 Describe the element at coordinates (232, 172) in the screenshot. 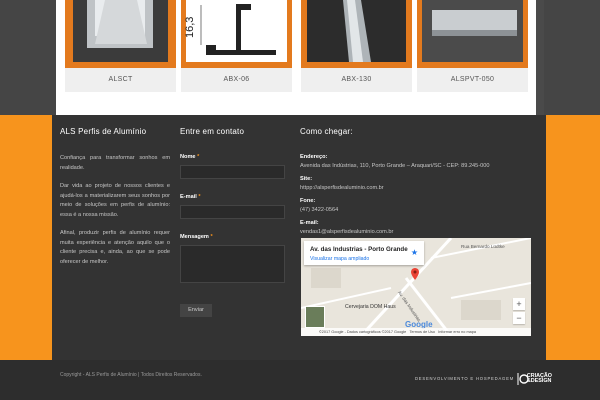

I see `name-field` at that location.